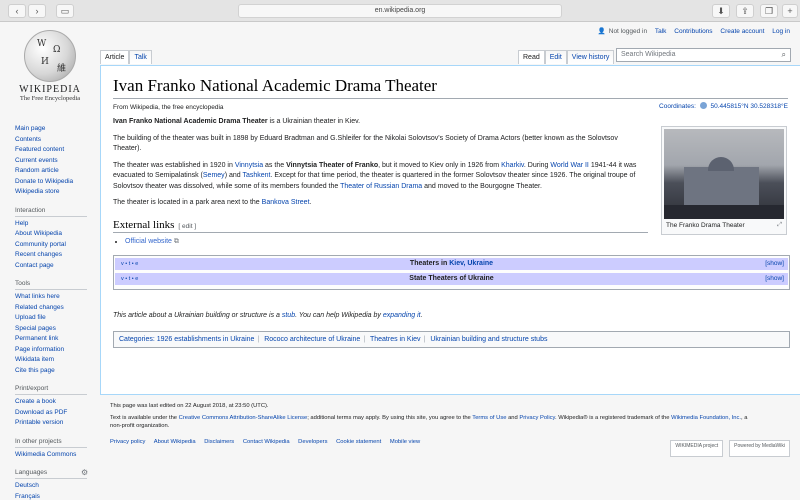 The height and width of the screenshot is (500, 800). What do you see at coordinates (249, 165) in the screenshot?
I see `link-vinnytsia: Vinnytsia` at bounding box center [249, 165].